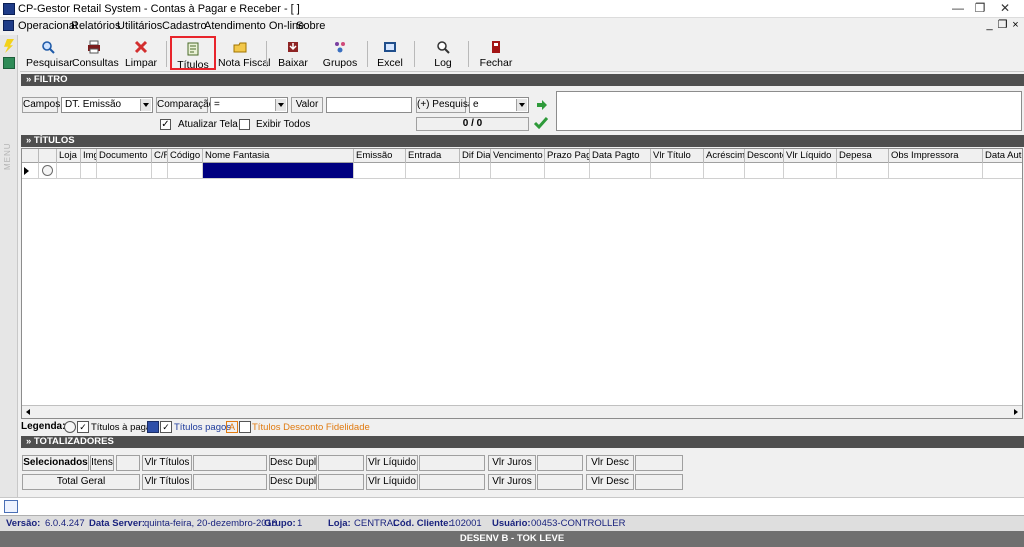  What do you see at coordinates (452, 482) in the screenshot?
I see `vlr-liquido-value` at bounding box center [452, 482].